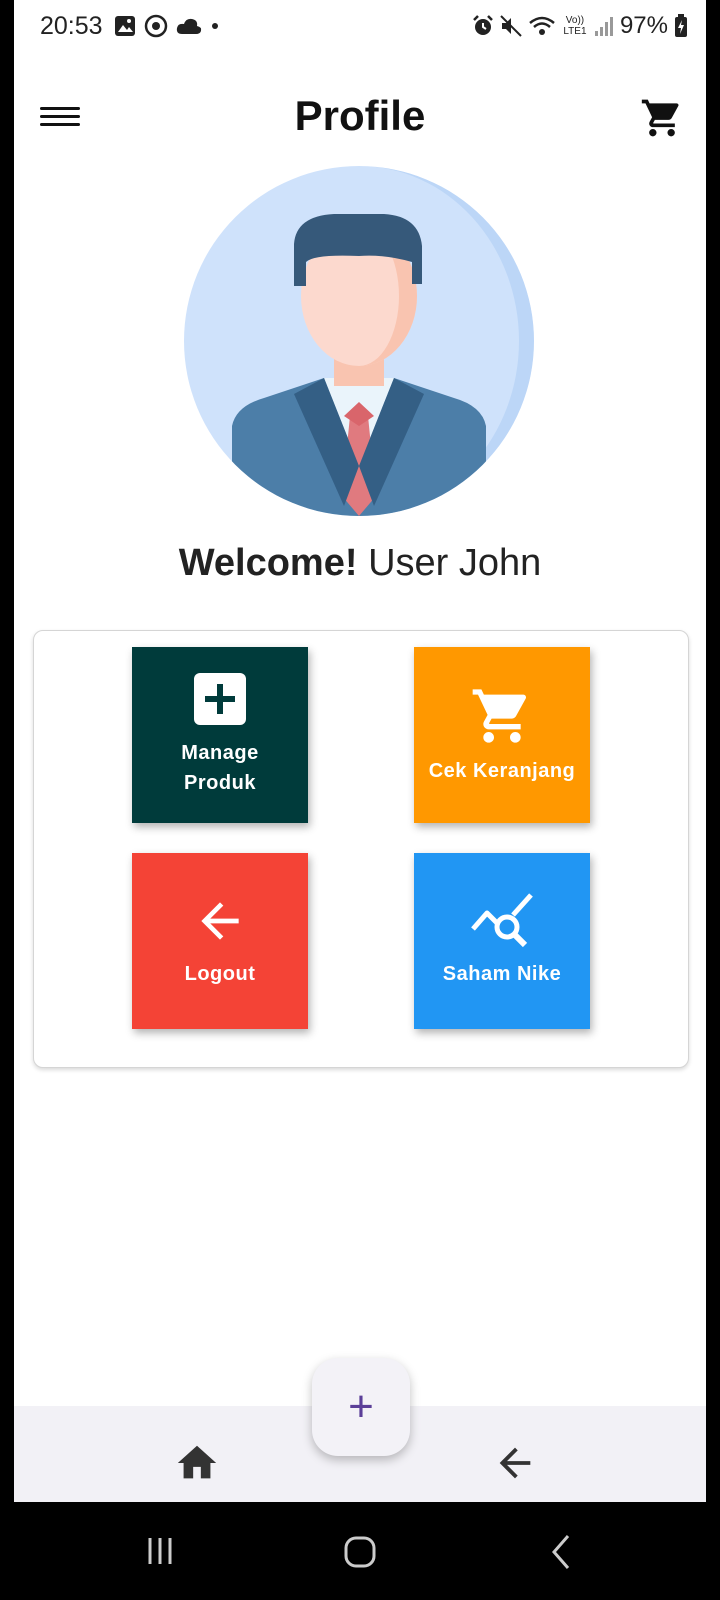 The width and height of the screenshot is (720, 1600). Describe the element at coordinates (220, 768) in the screenshot. I see `manage-produk-label: Manage Produk` at that location.